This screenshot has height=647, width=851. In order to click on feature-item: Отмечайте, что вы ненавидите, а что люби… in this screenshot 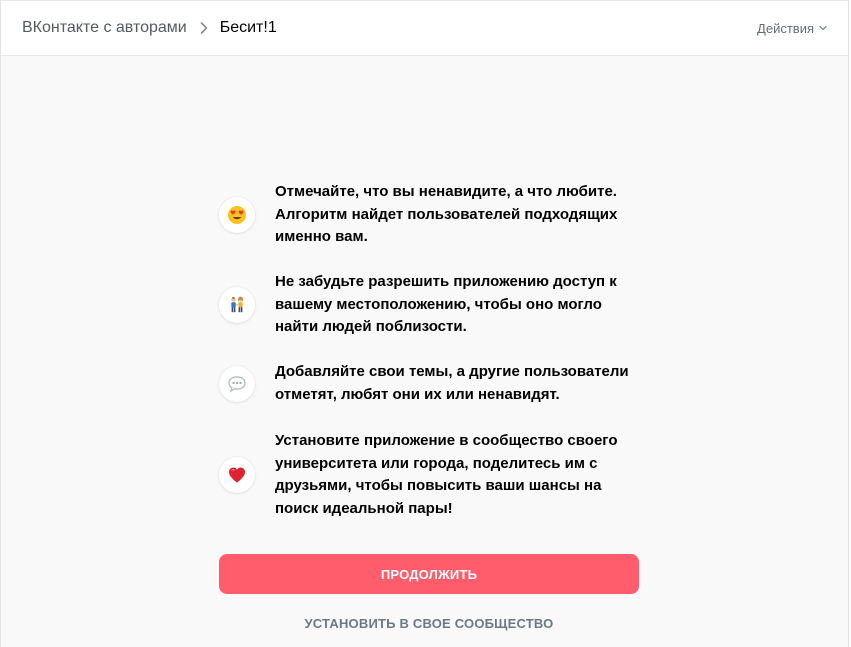, I will do `click(432, 215)`.